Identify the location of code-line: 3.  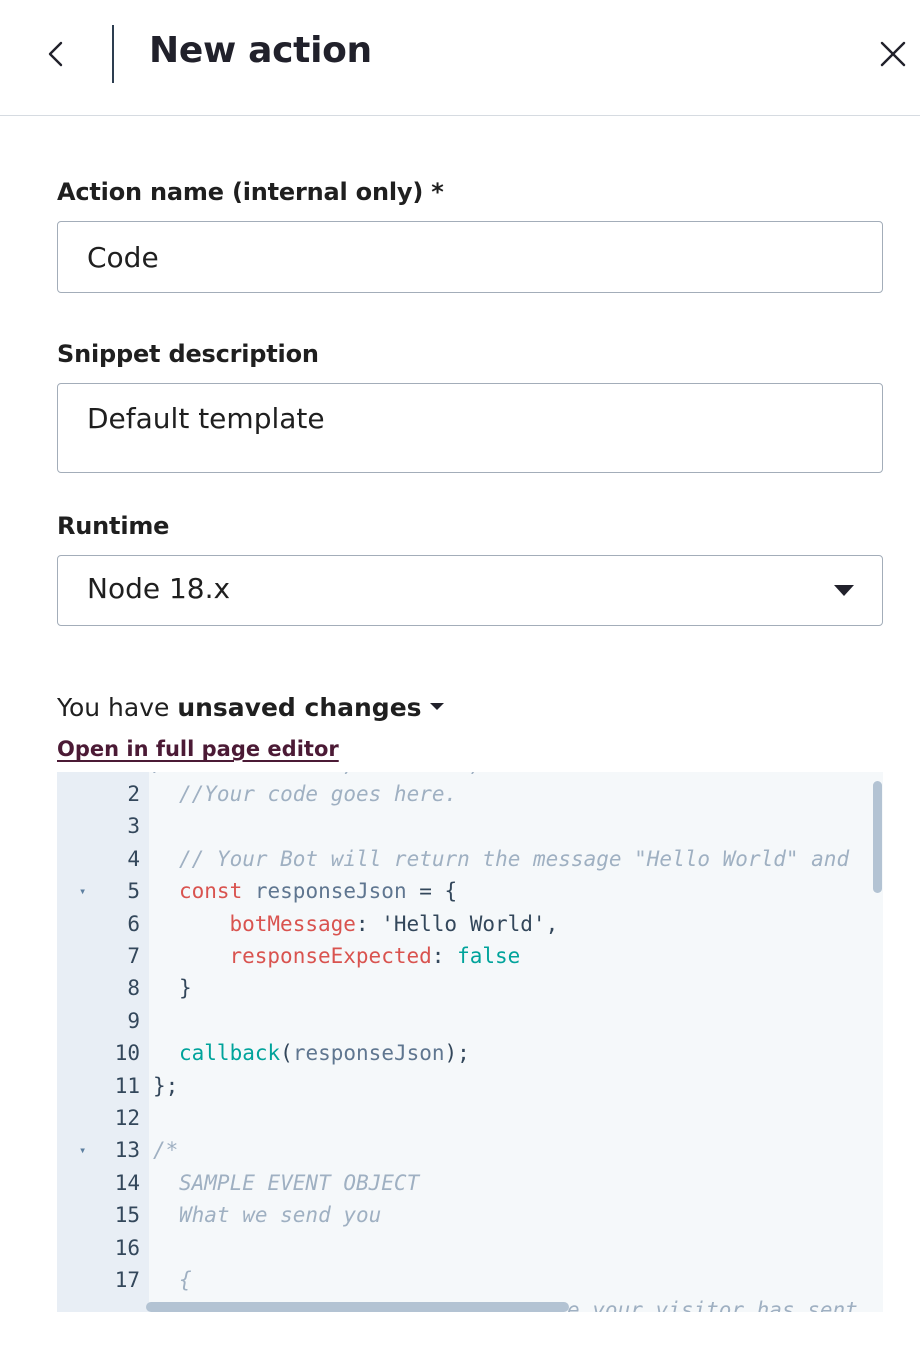
(470, 826).